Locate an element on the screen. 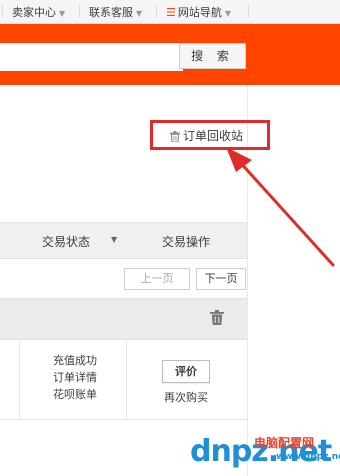  seller-center-label: 卖家中心 is located at coordinates (34, 12).